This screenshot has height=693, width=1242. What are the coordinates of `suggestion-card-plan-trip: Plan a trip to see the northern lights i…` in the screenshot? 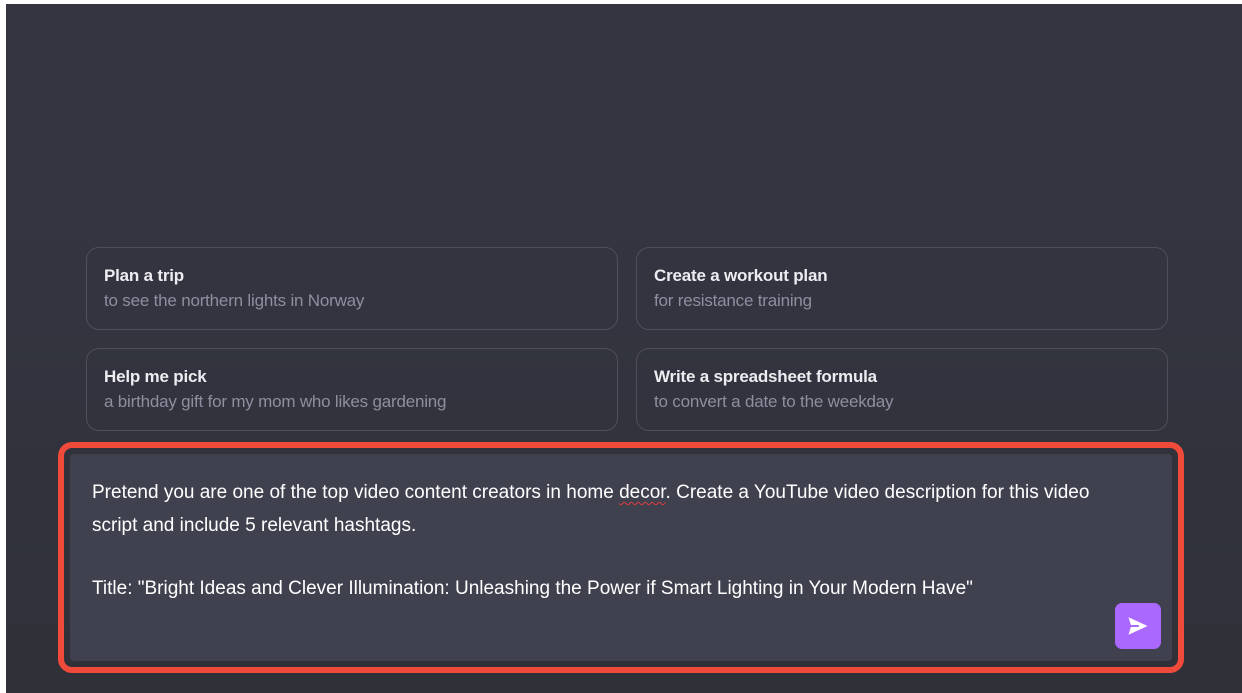 It's located at (352, 288).